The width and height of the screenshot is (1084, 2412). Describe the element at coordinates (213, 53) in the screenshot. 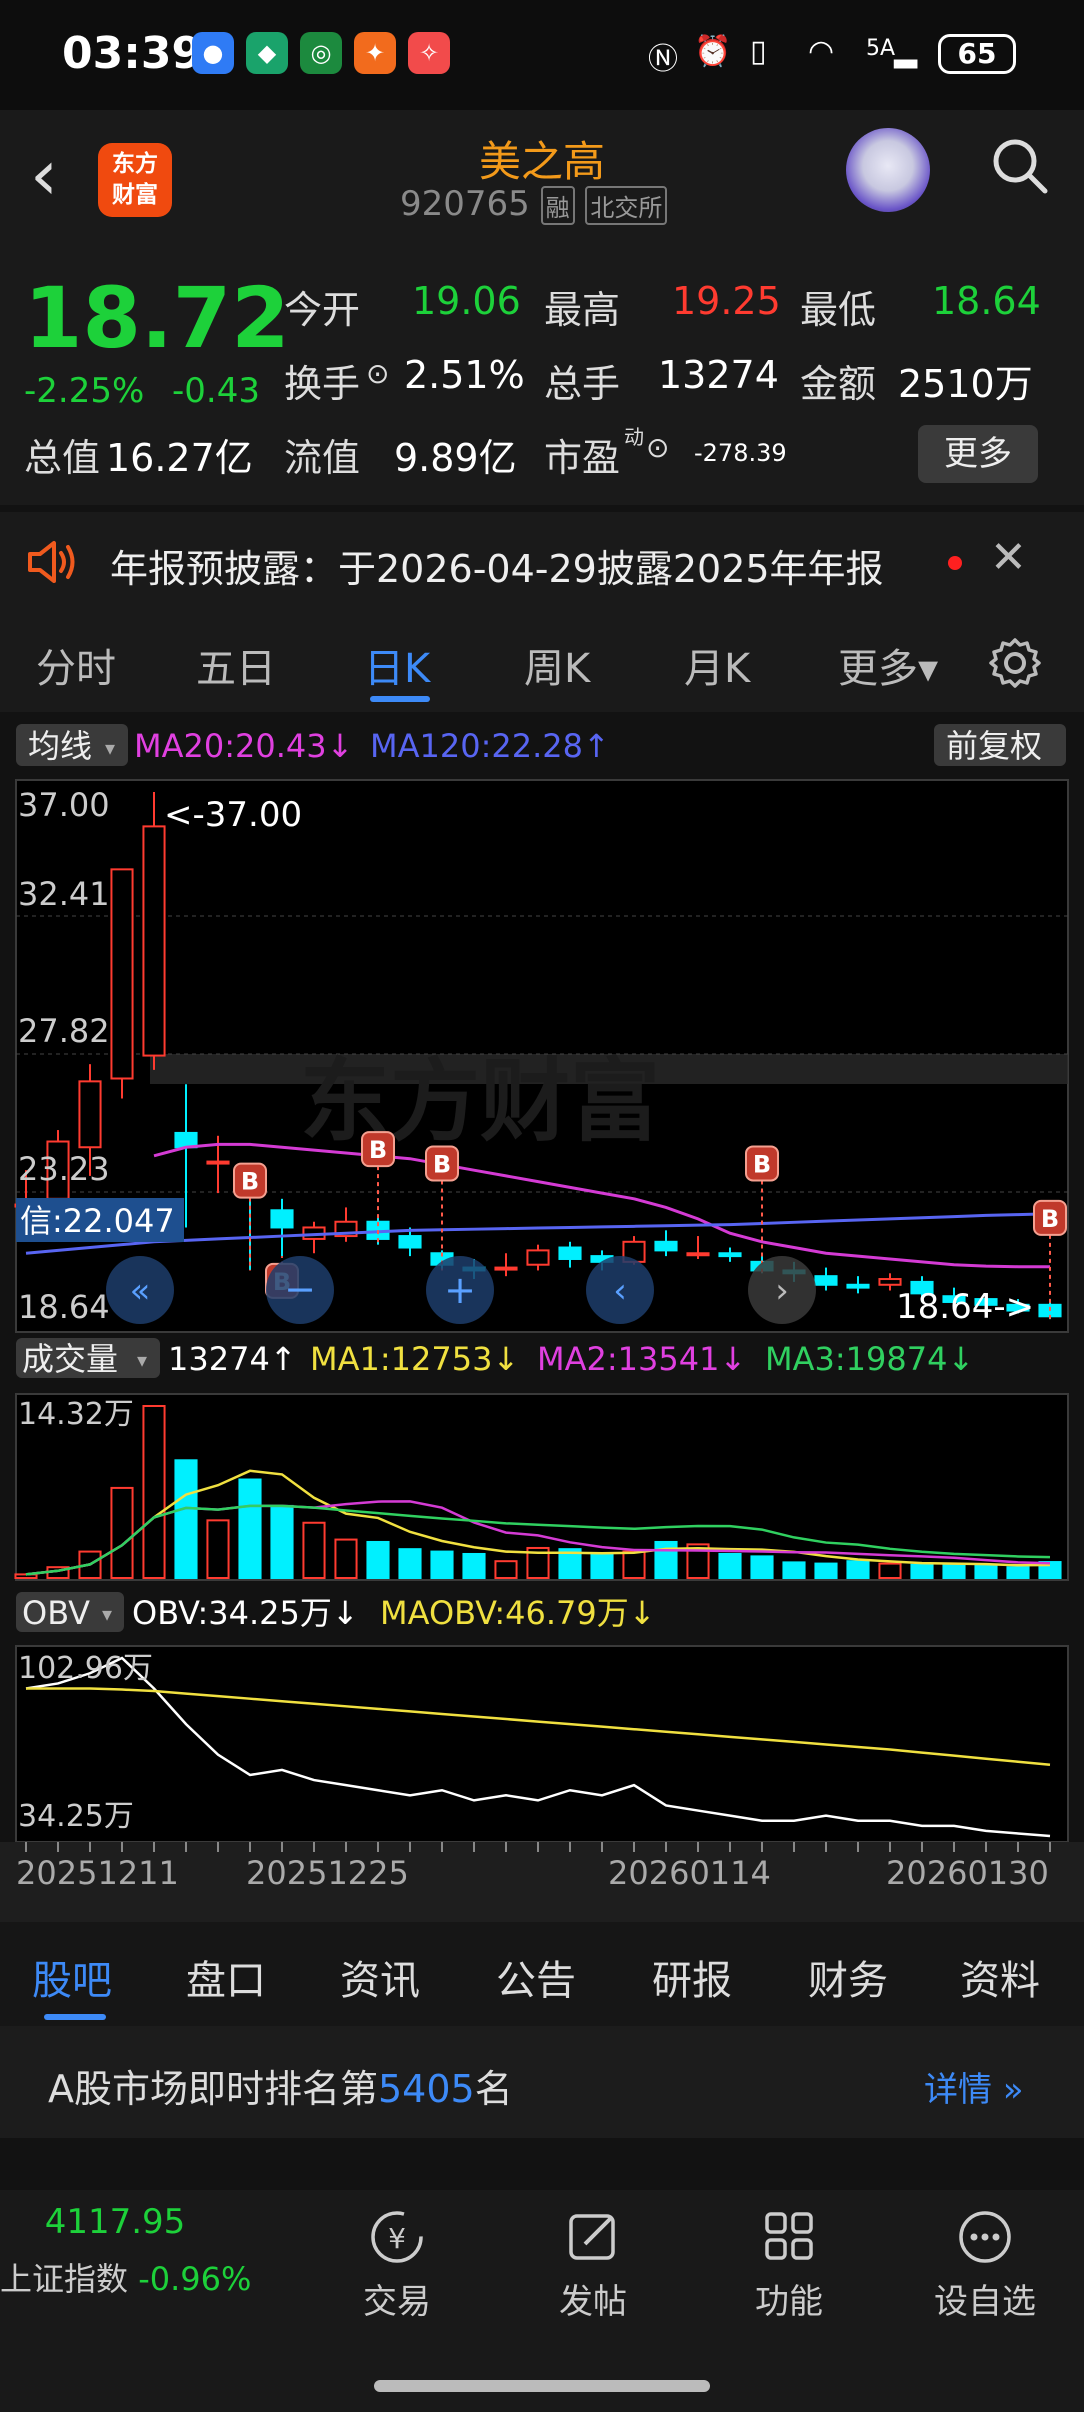

I see `message-app-icon: ●` at that location.